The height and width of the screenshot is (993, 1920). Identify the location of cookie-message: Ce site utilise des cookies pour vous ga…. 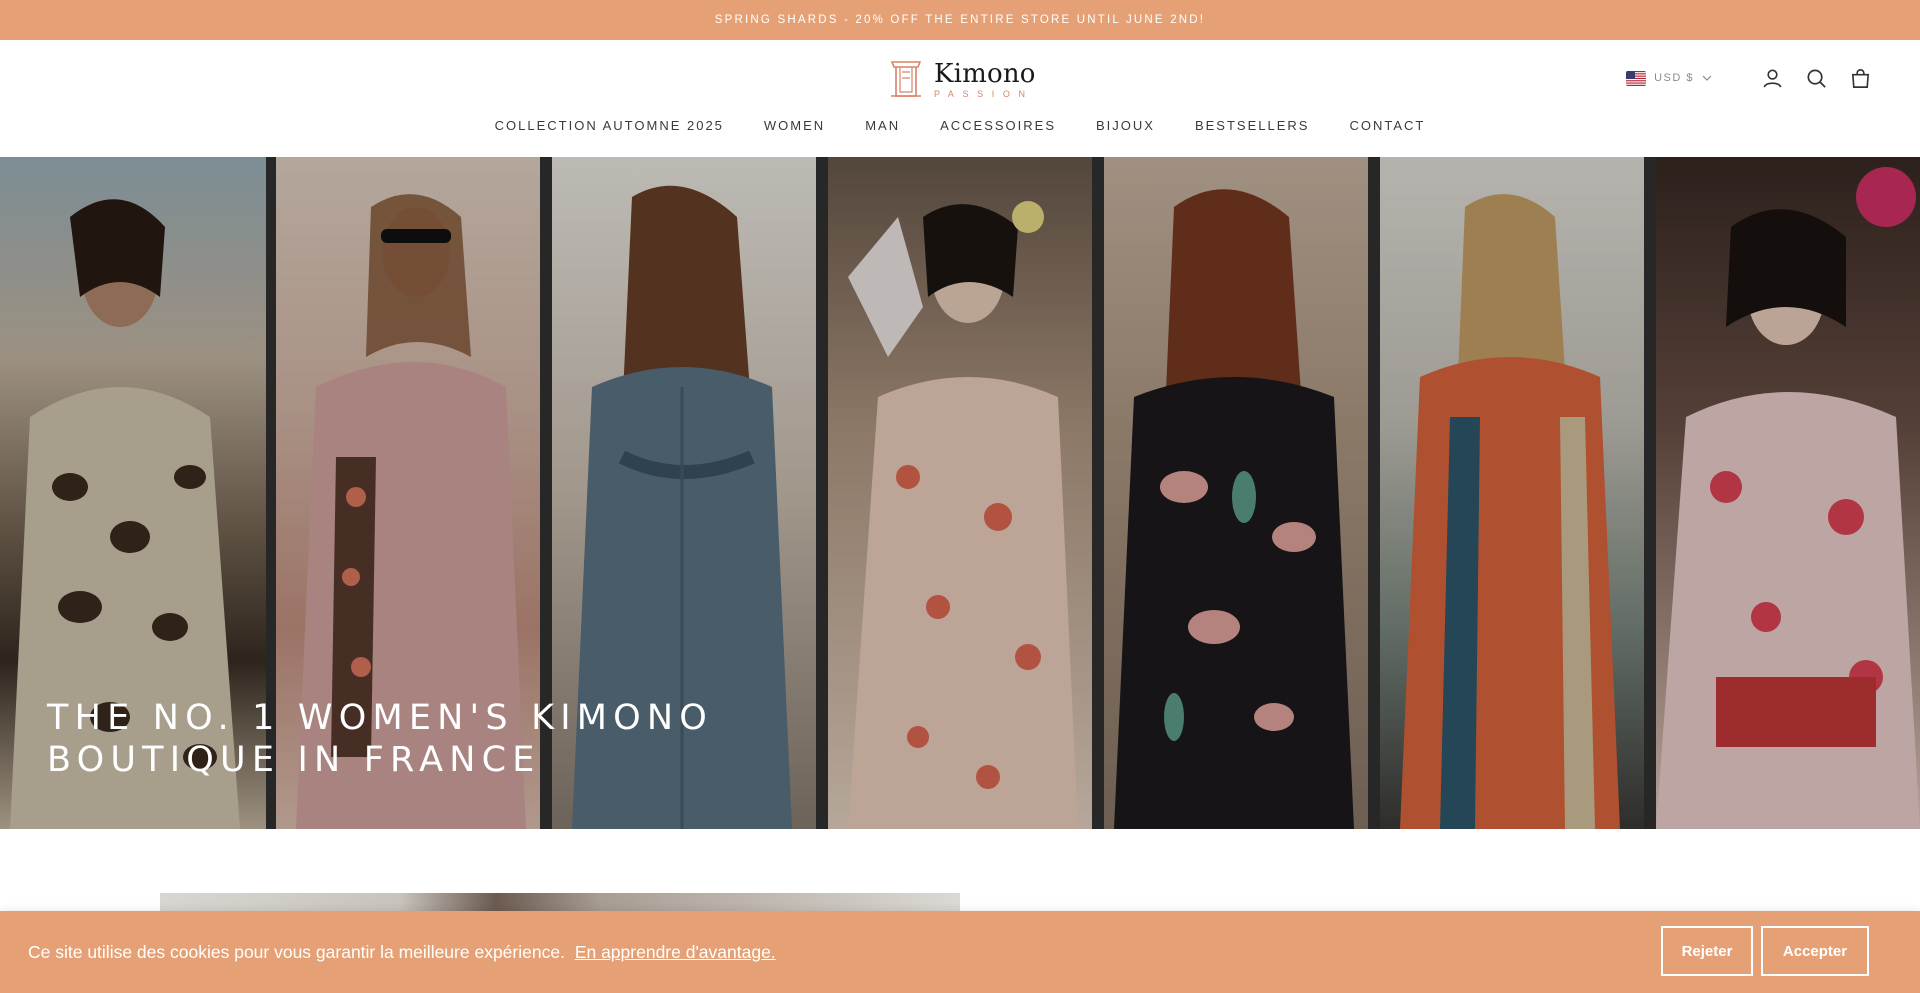
(296, 952).